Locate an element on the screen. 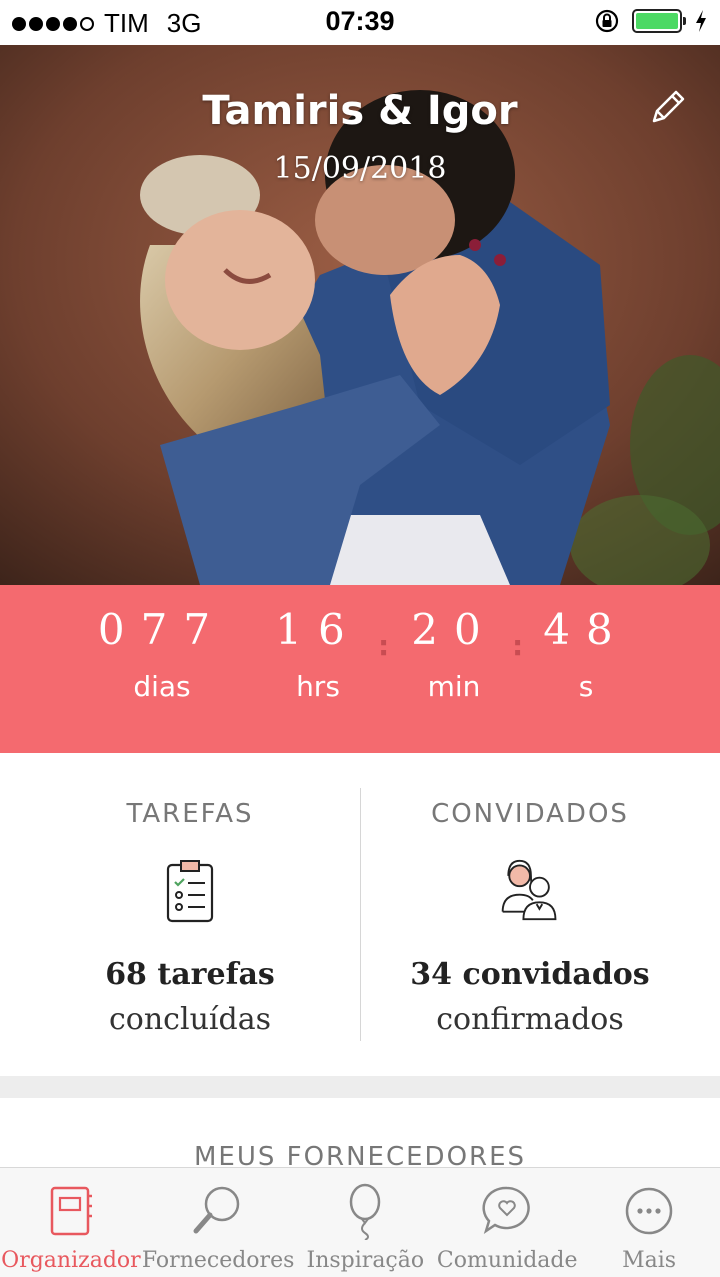 The height and width of the screenshot is (1277, 720). tab-comunidade: Comunidade is located at coordinates (507, 1222).